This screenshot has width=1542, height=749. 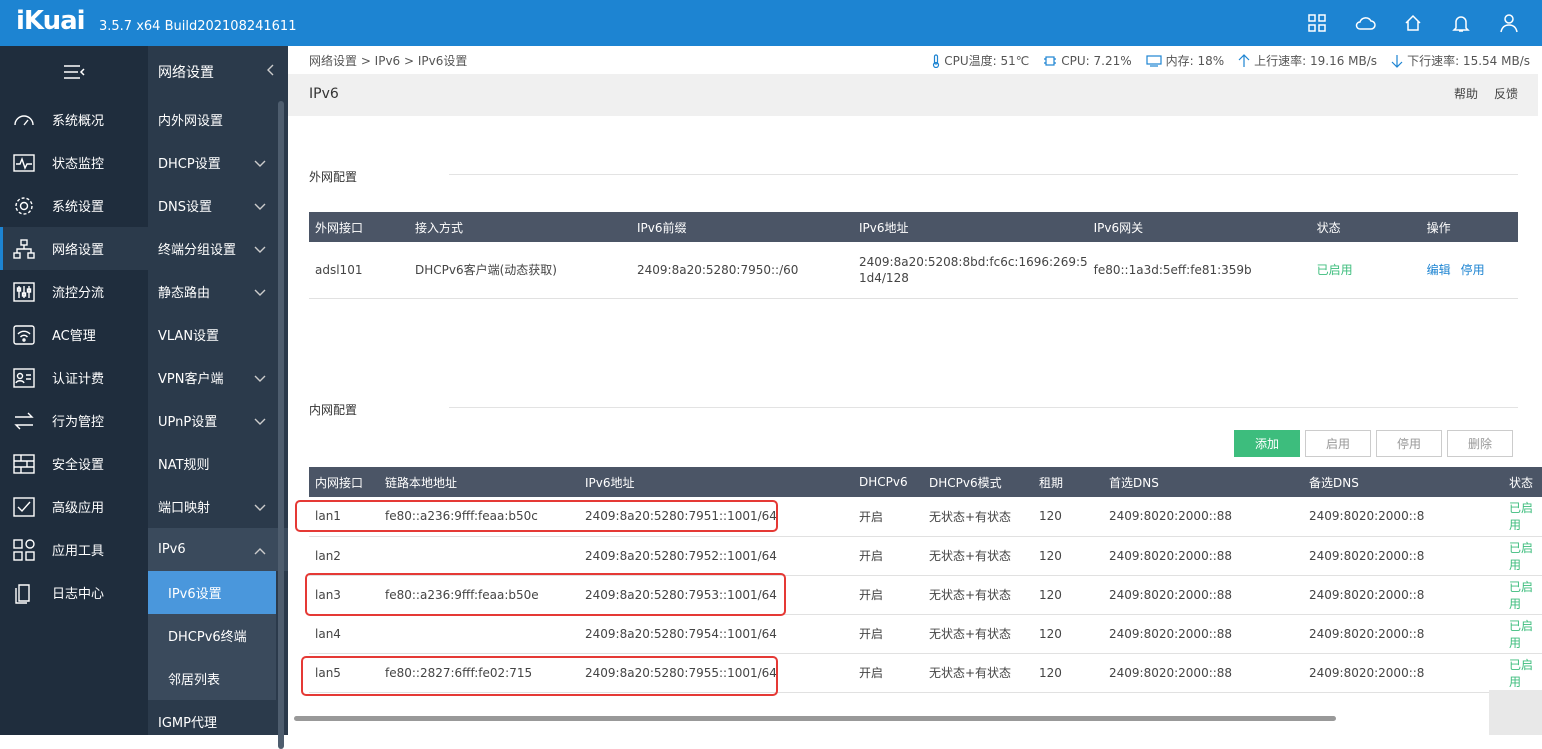 I want to click on cpu-stat: CPU: 7.21%, so click(x=1087, y=60).